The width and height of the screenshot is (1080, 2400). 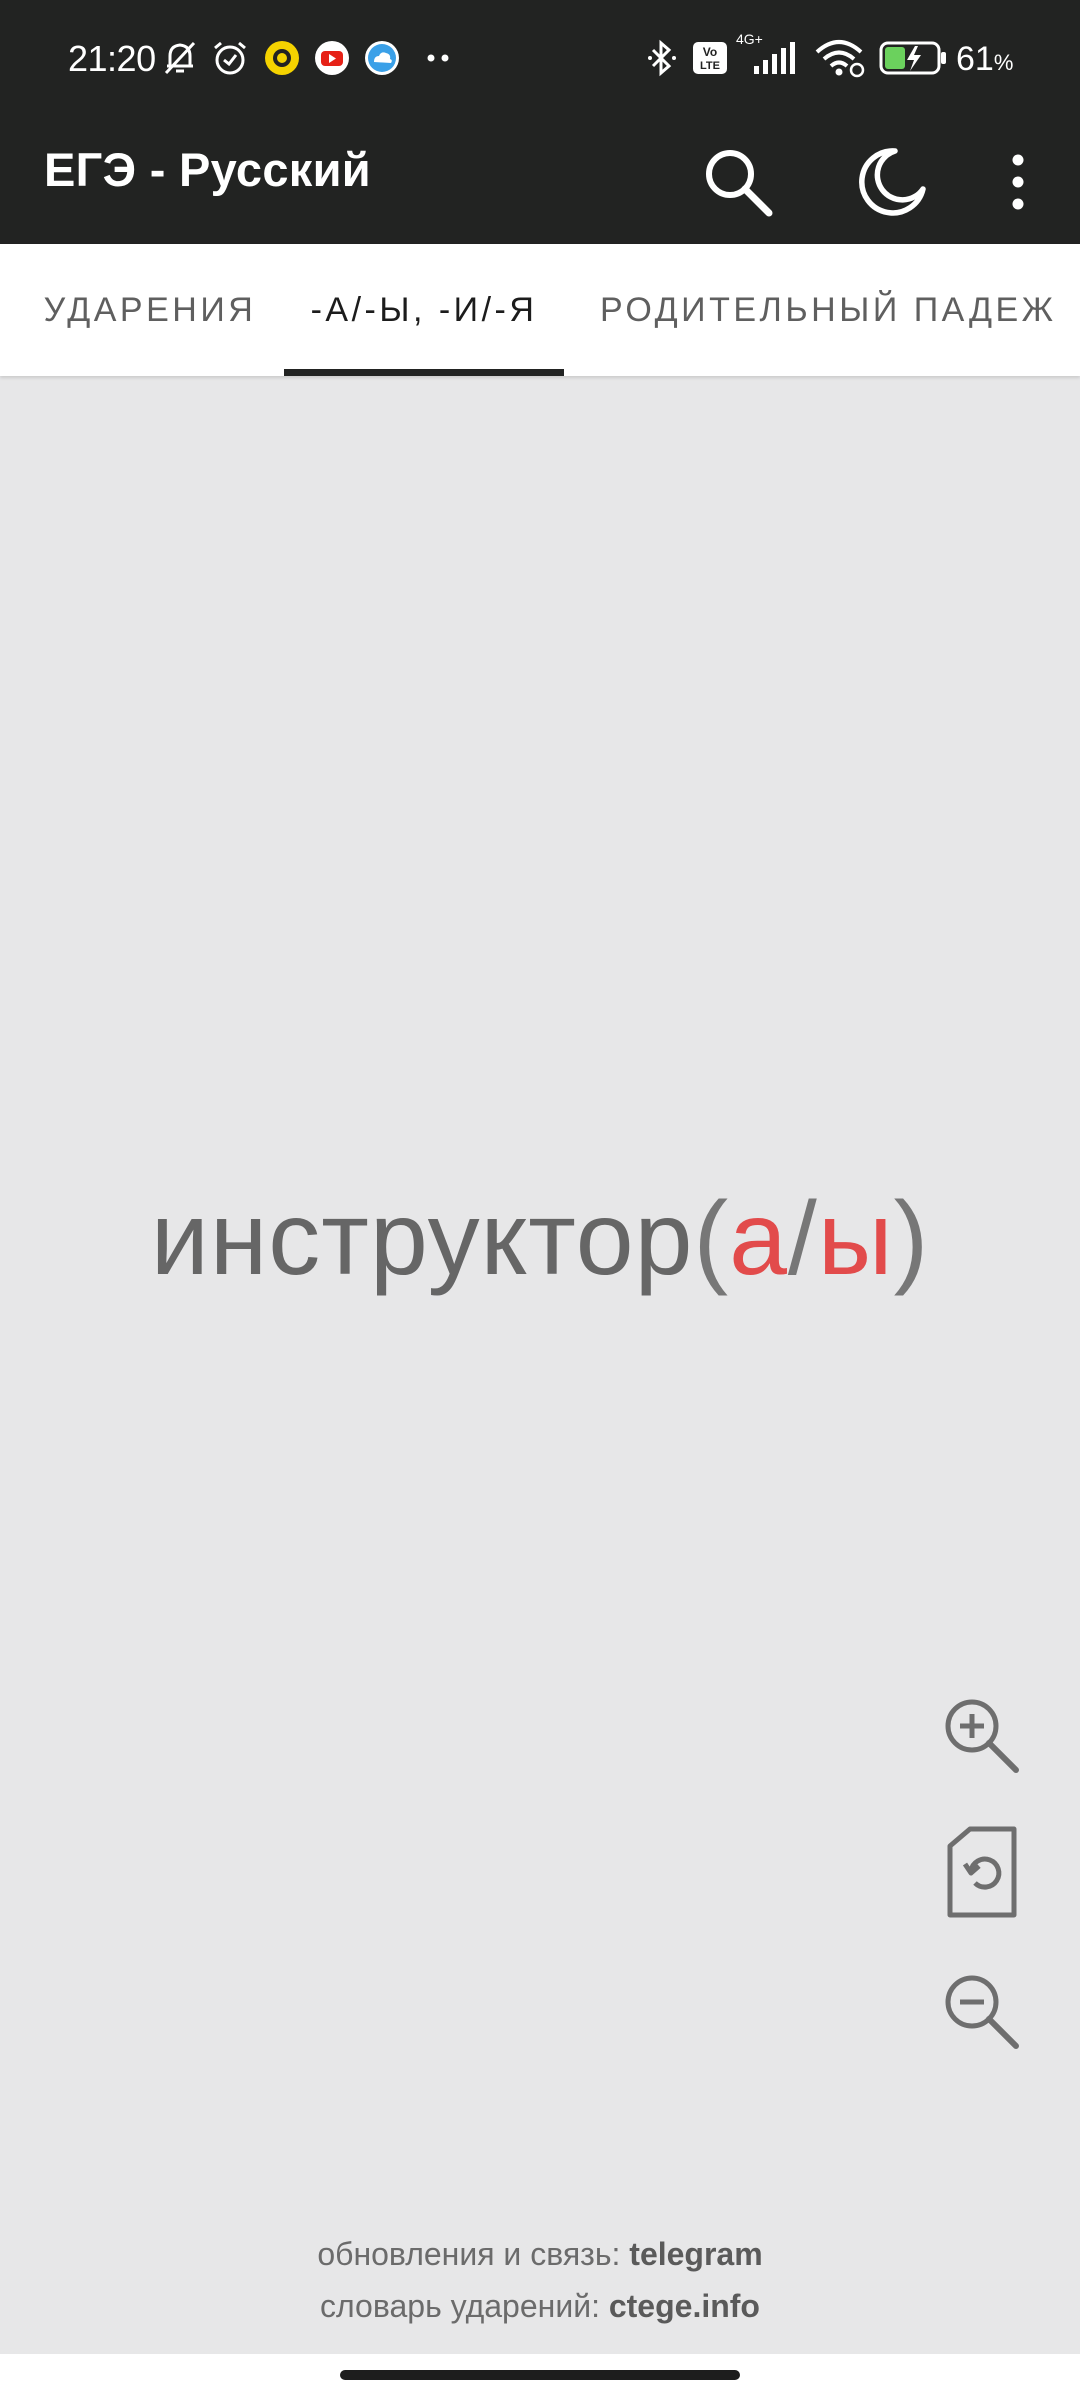 What do you see at coordinates (230, 58) in the screenshot?
I see `alarm-icon` at bounding box center [230, 58].